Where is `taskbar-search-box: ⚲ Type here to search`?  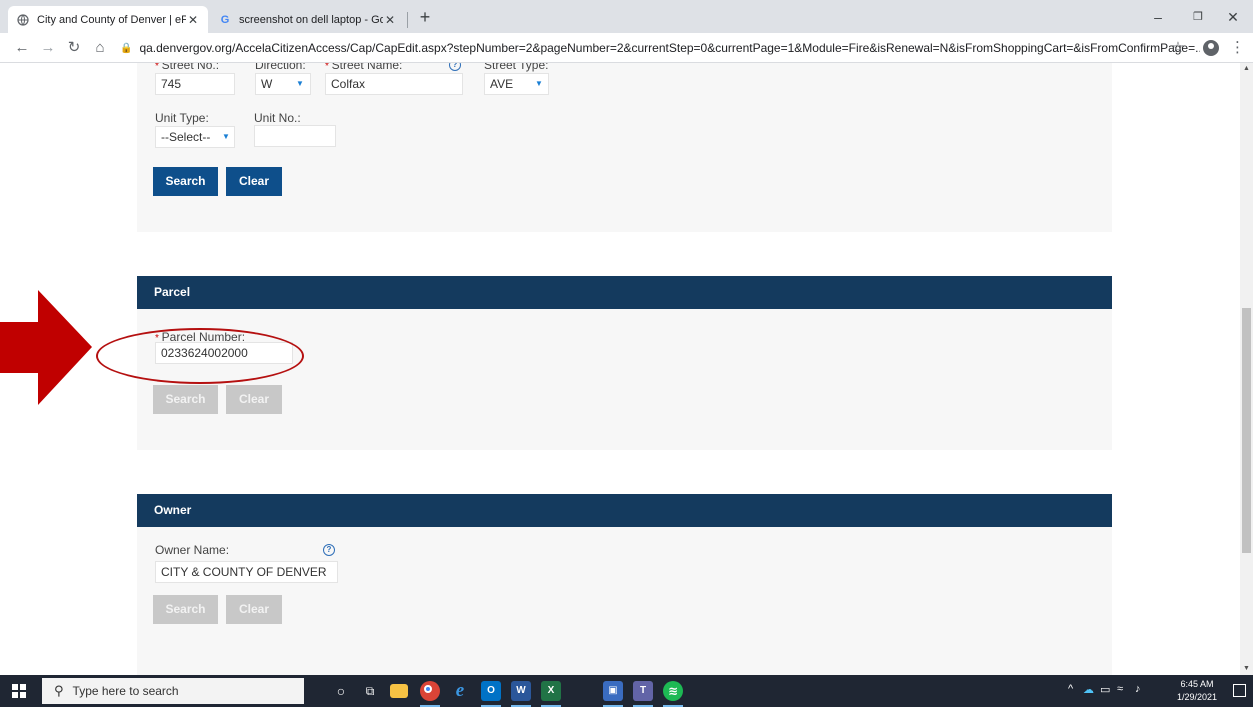 taskbar-search-box: ⚲ Type here to search is located at coordinates (173, 691).